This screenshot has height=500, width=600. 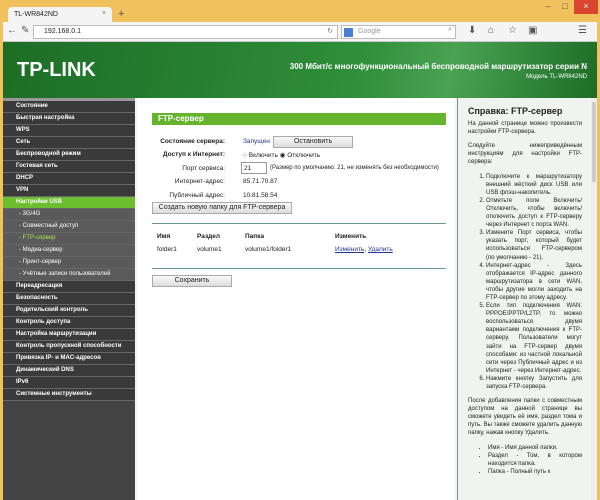 What do you see at coordinates (209, 249) in the screenshot?
I see `row-volume: volume1` at bounding box center [209, 249].